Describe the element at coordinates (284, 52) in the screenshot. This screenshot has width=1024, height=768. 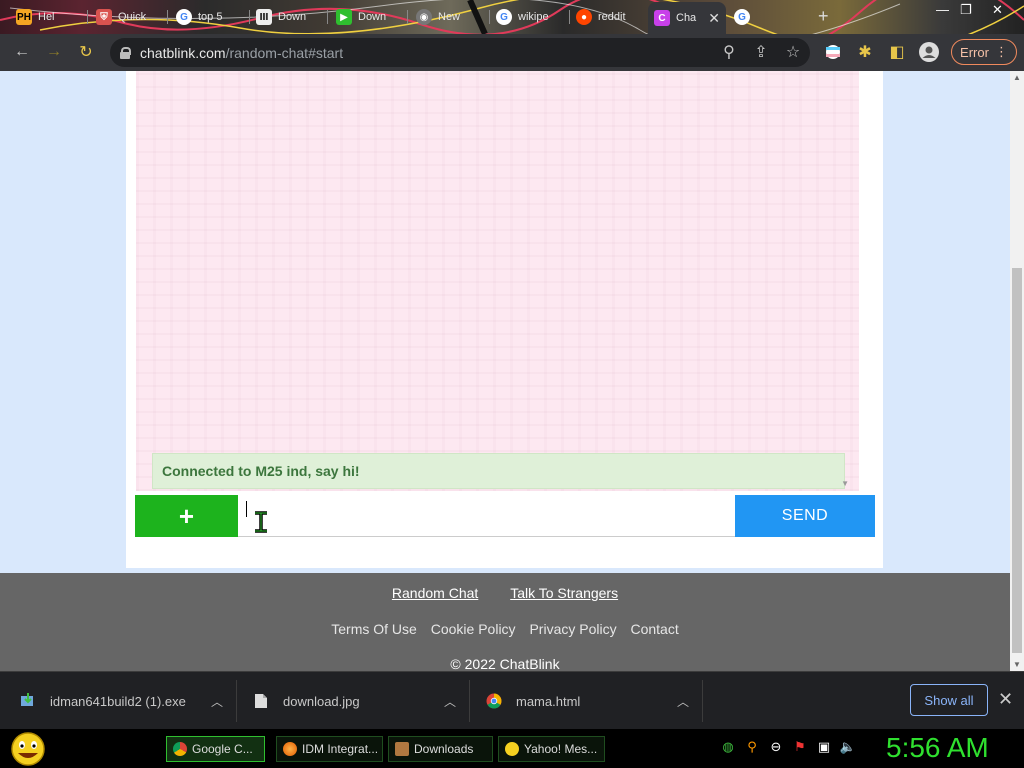
I see `url-path: /random-chat#start` at that location.